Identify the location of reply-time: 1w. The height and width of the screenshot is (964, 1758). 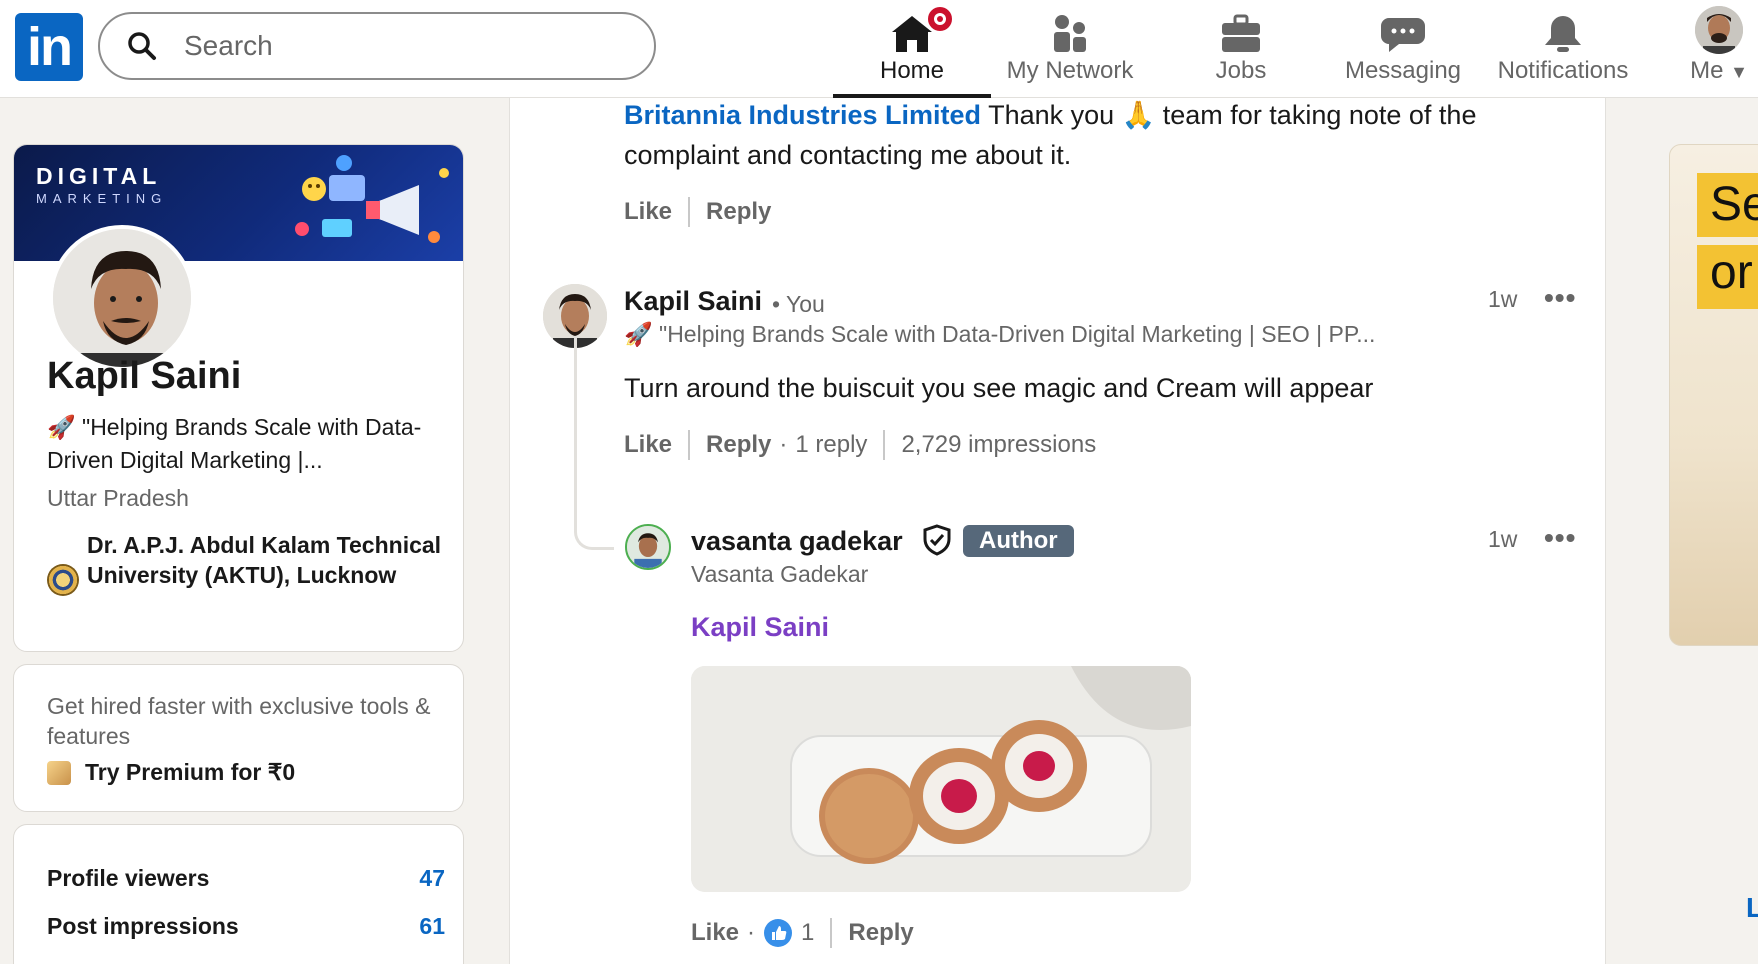
(1503, 539).